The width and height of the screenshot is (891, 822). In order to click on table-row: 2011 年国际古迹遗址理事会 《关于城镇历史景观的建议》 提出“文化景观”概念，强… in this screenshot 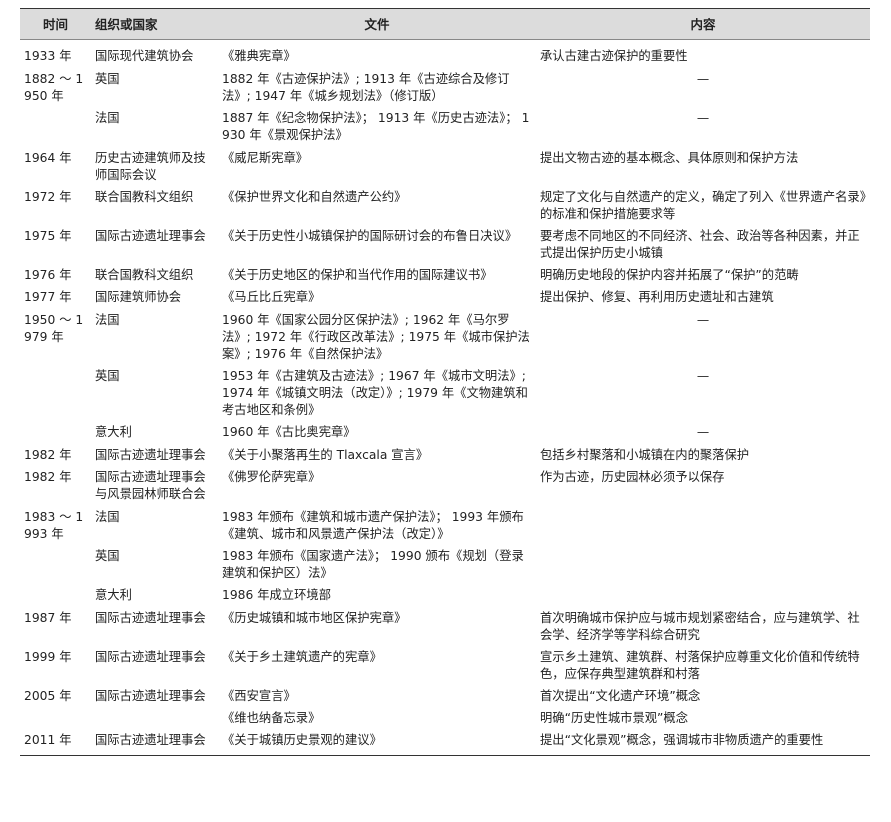, I will do `click(445, 742)`.